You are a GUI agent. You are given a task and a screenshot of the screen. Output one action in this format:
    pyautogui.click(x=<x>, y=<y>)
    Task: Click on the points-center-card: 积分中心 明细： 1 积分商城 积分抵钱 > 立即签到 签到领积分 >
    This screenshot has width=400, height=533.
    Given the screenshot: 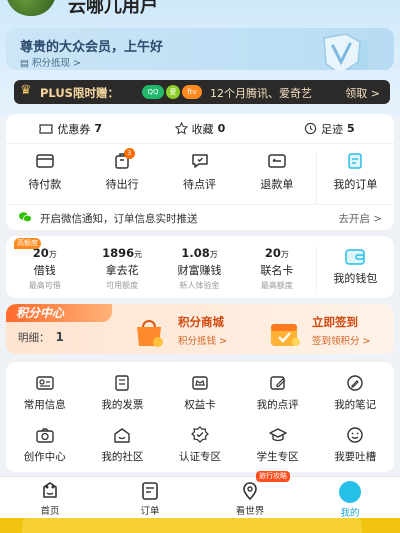 What is the action you would take?
    pyautogui.click(x=200, y=329)
    